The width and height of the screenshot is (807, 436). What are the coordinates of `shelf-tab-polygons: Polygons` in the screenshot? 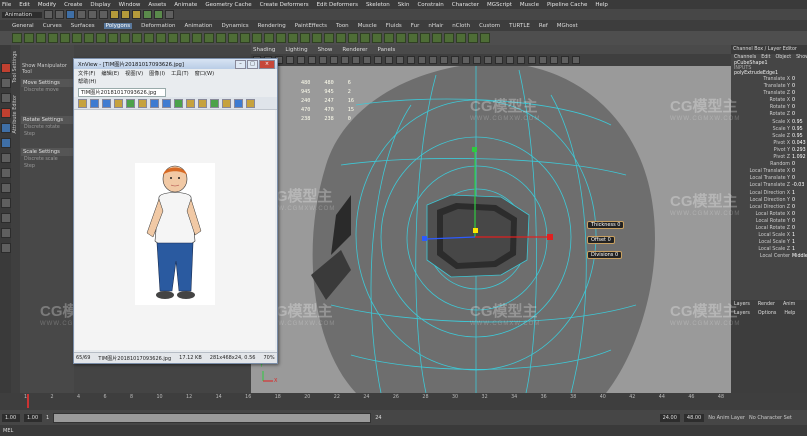 It's located at (118, 25).